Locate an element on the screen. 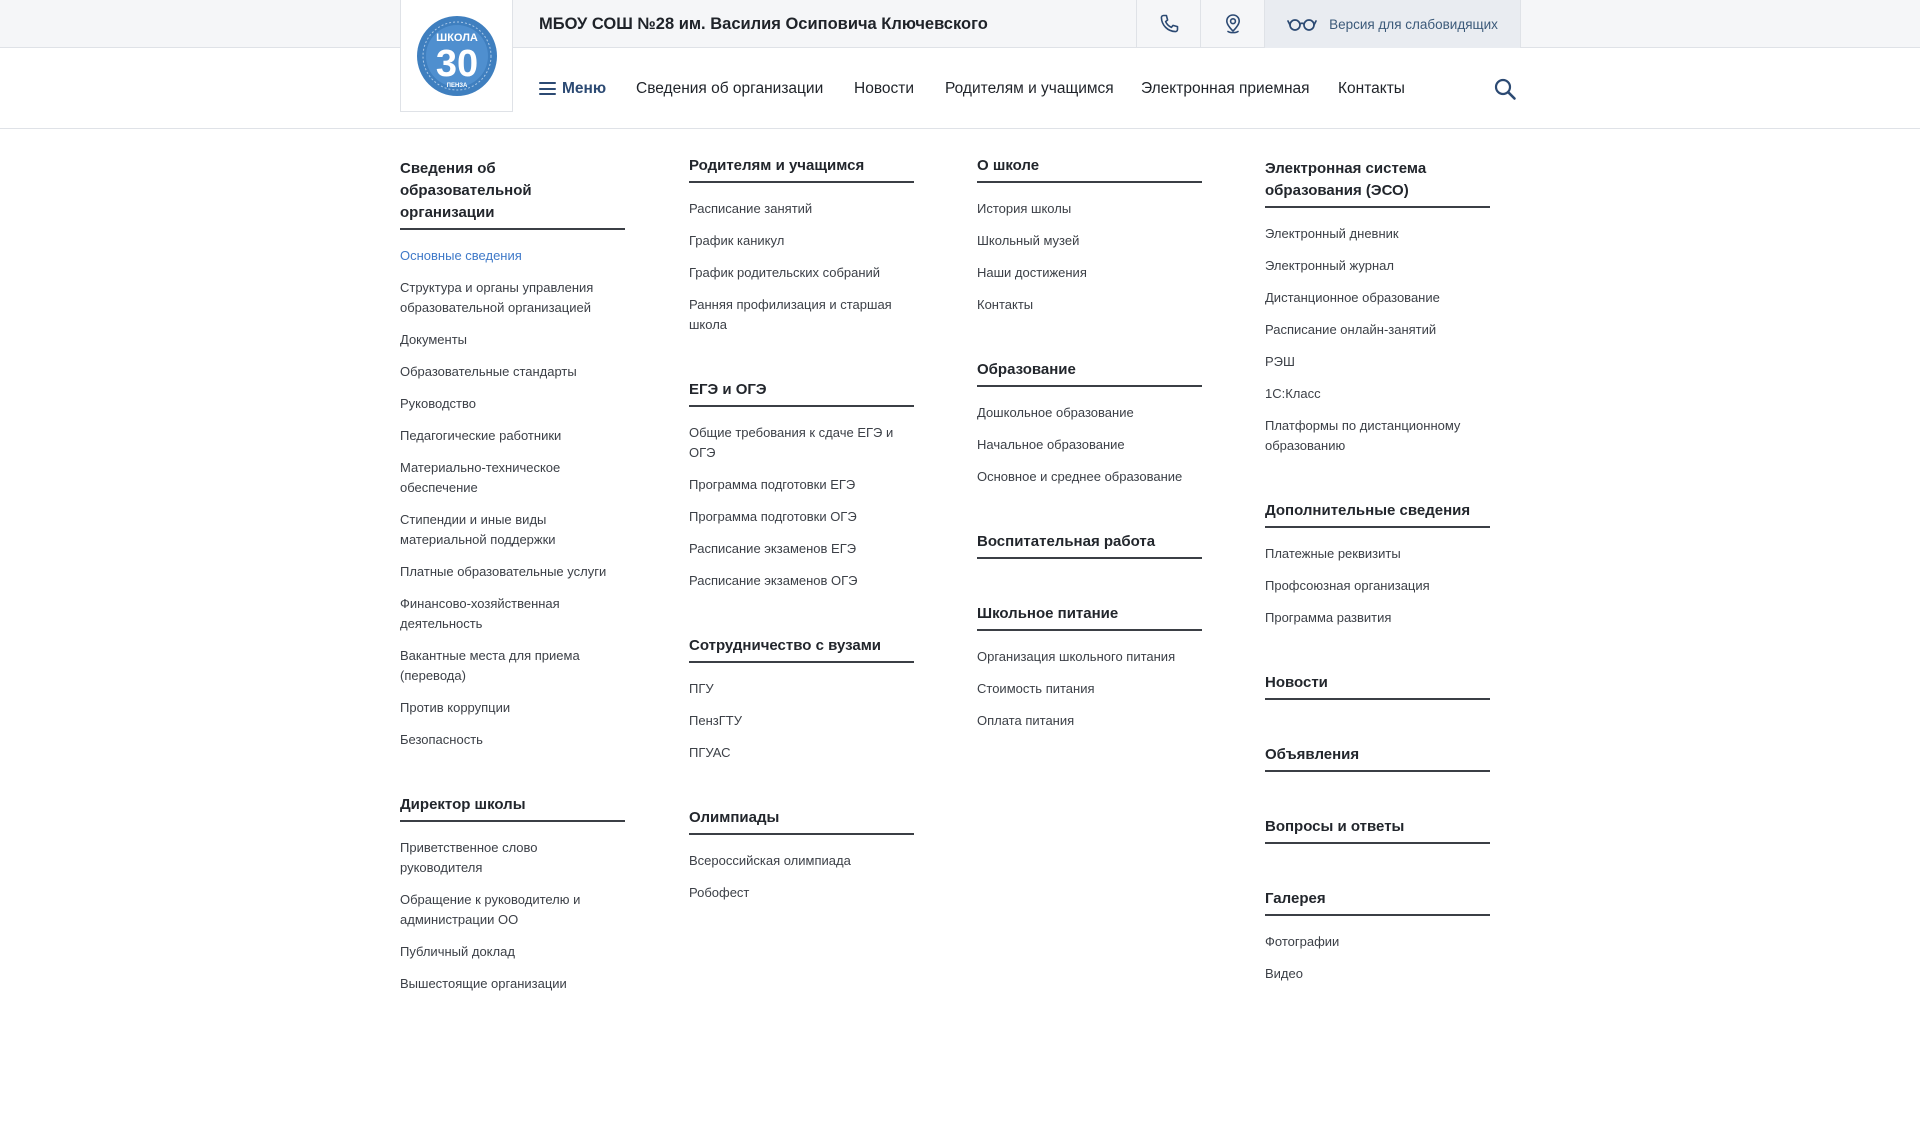 The height and width of the screenshot is (1140, 1920). nav-link-e-reception: Электронная приемная is located at coordinates (1225, 88).